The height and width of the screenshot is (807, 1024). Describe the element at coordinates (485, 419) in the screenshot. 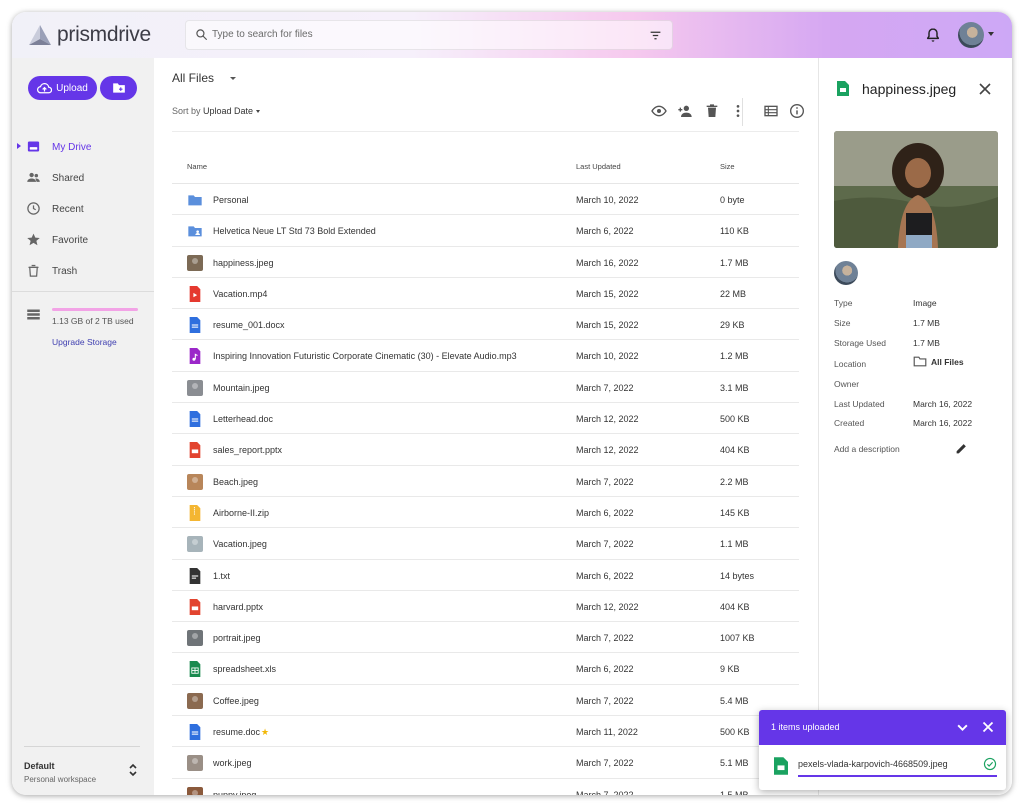

I see `table-row: Letterhead.doc March 12, 2022 500 KB` at that location.